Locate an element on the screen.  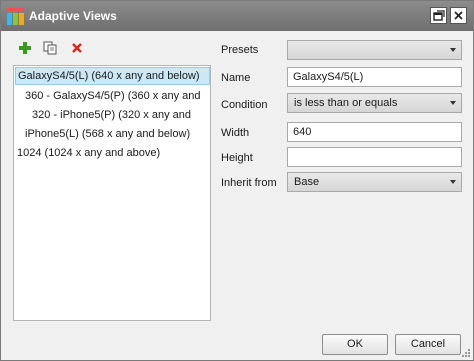
restore-icon is located at coordinates (439, 15).